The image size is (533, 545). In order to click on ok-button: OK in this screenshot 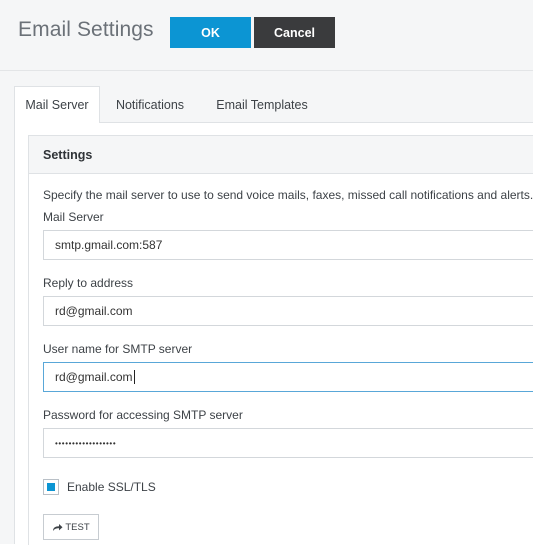, I will do `click(210, 32)`.